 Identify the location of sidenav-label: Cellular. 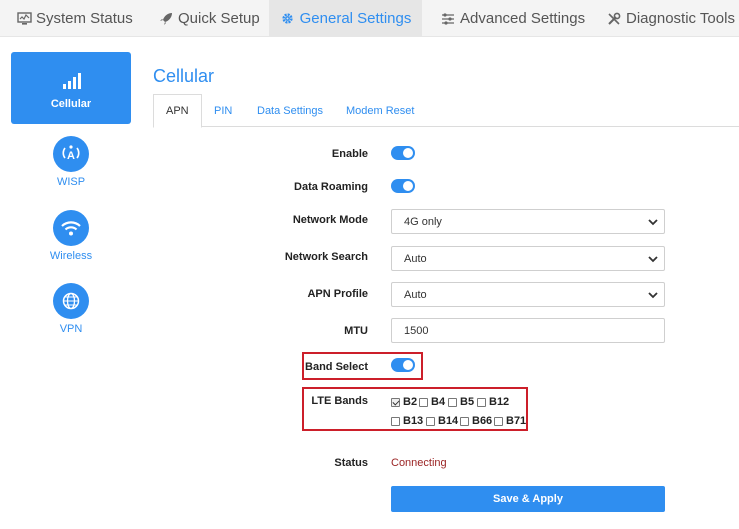
(71, 104).